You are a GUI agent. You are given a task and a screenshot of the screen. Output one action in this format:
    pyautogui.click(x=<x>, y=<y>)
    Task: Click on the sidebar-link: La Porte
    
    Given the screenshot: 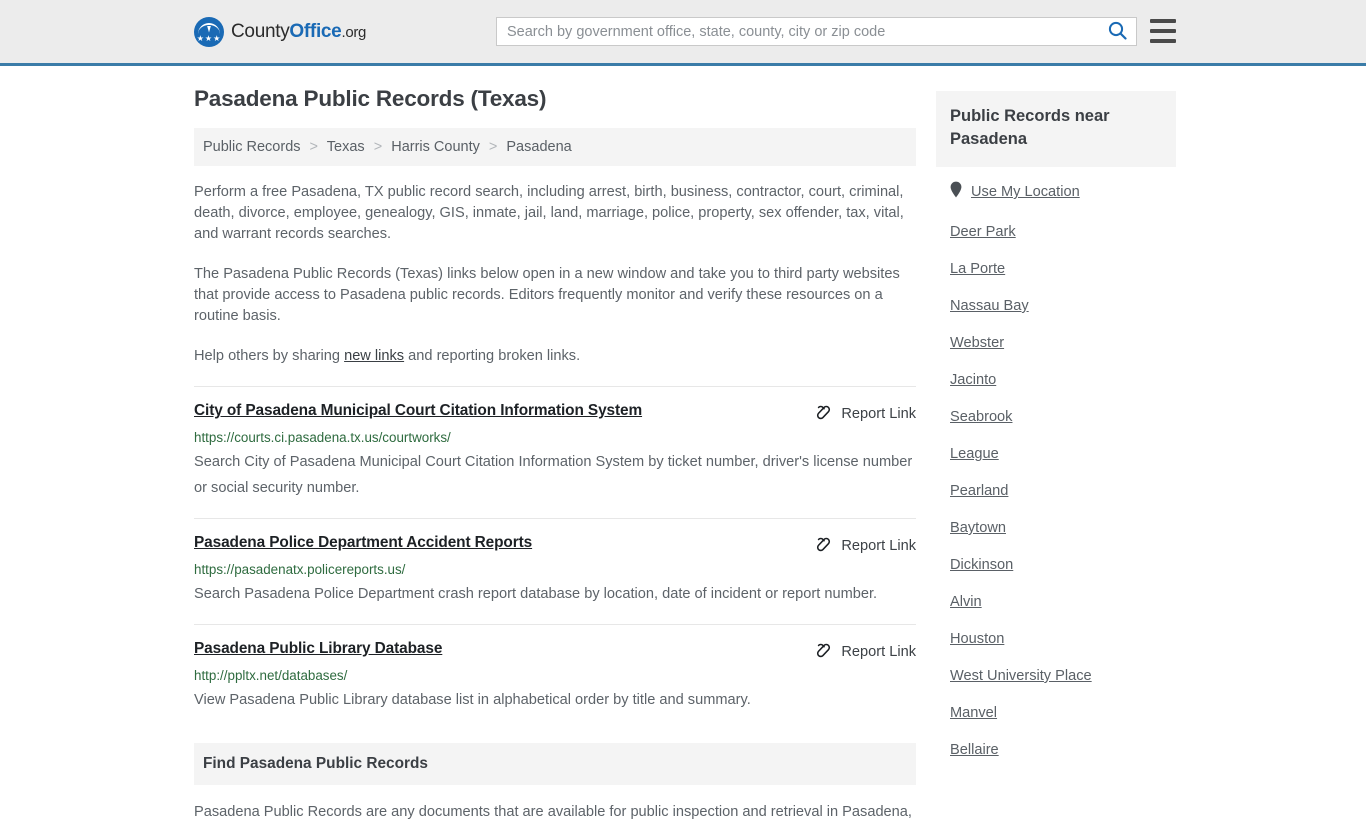 What is the action you would take?
    pyautogui.click(x=977, y=269)
    